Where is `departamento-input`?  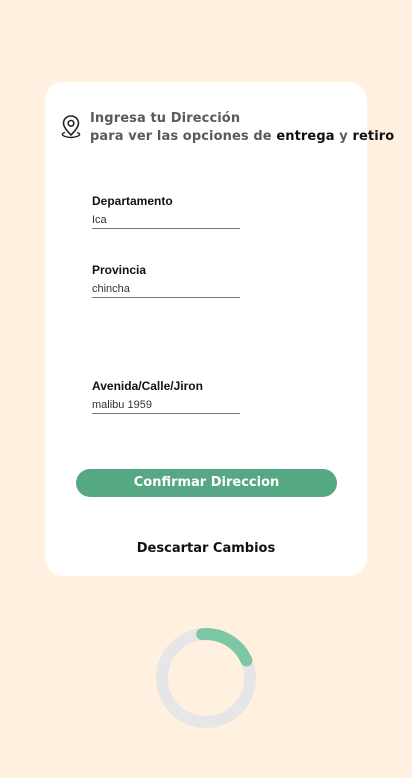
departamento-input is located at coordinates (166, 221).